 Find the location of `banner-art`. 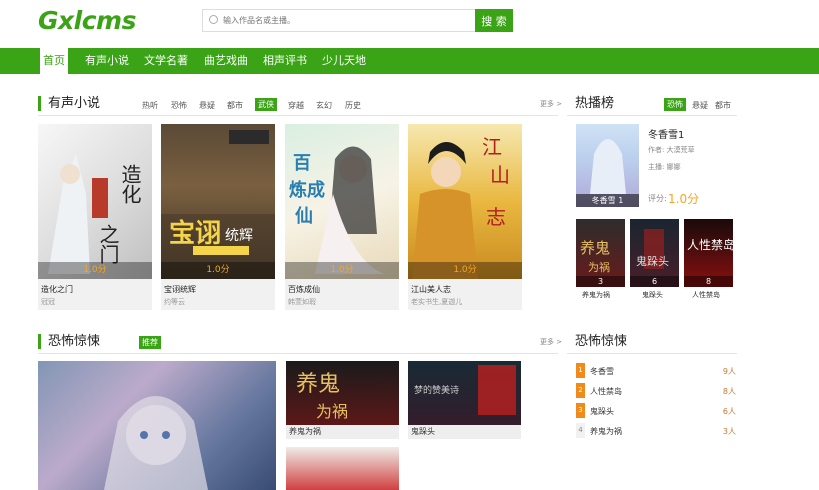

banner-art is located at coordinates (157, 425).